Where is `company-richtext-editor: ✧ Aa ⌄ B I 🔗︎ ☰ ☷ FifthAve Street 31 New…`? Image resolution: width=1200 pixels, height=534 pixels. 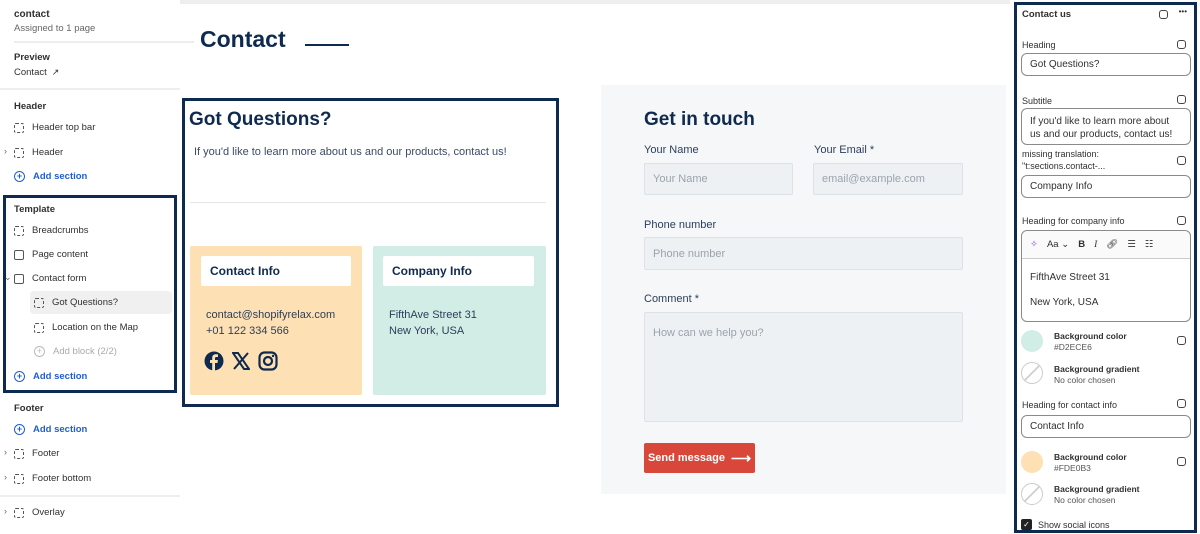 company-richtext-editor: ✧ Aa ⌄ B I 🔗︎ ☰ ☷ FifthAve Street 31 New… is located at coordinates (1106, 276).